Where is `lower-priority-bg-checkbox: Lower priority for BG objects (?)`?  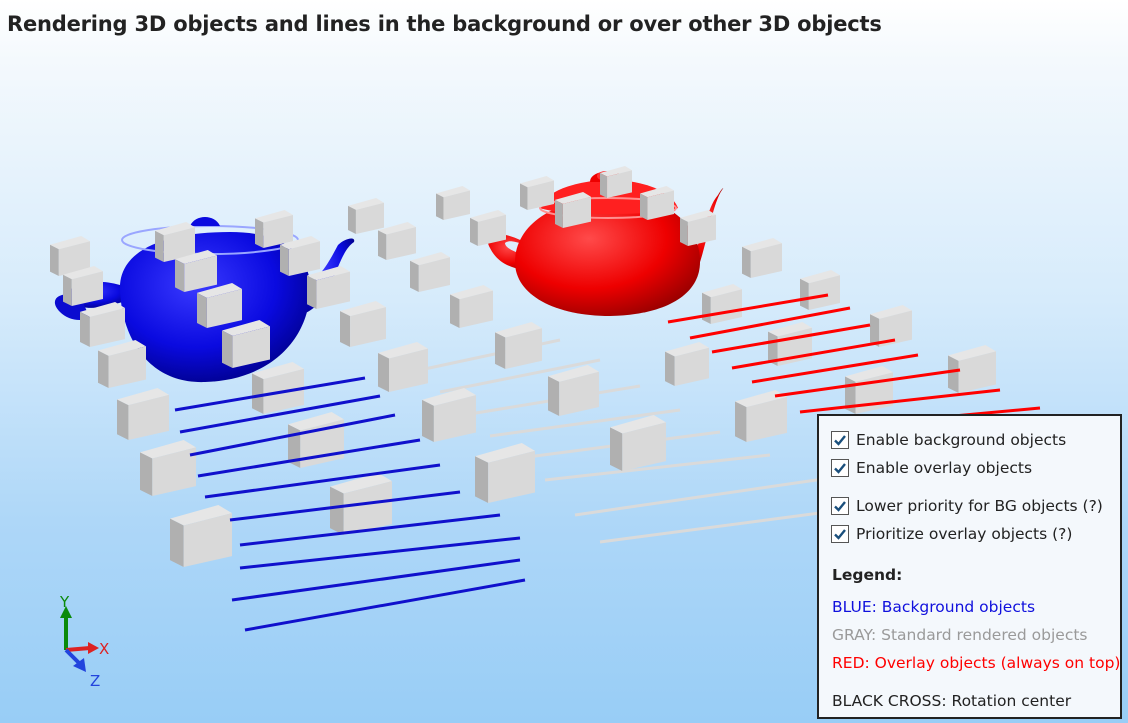 lower-priority-bg-checkbox: Lower priority for BG objects (?) is located at coordinates (967, 506).